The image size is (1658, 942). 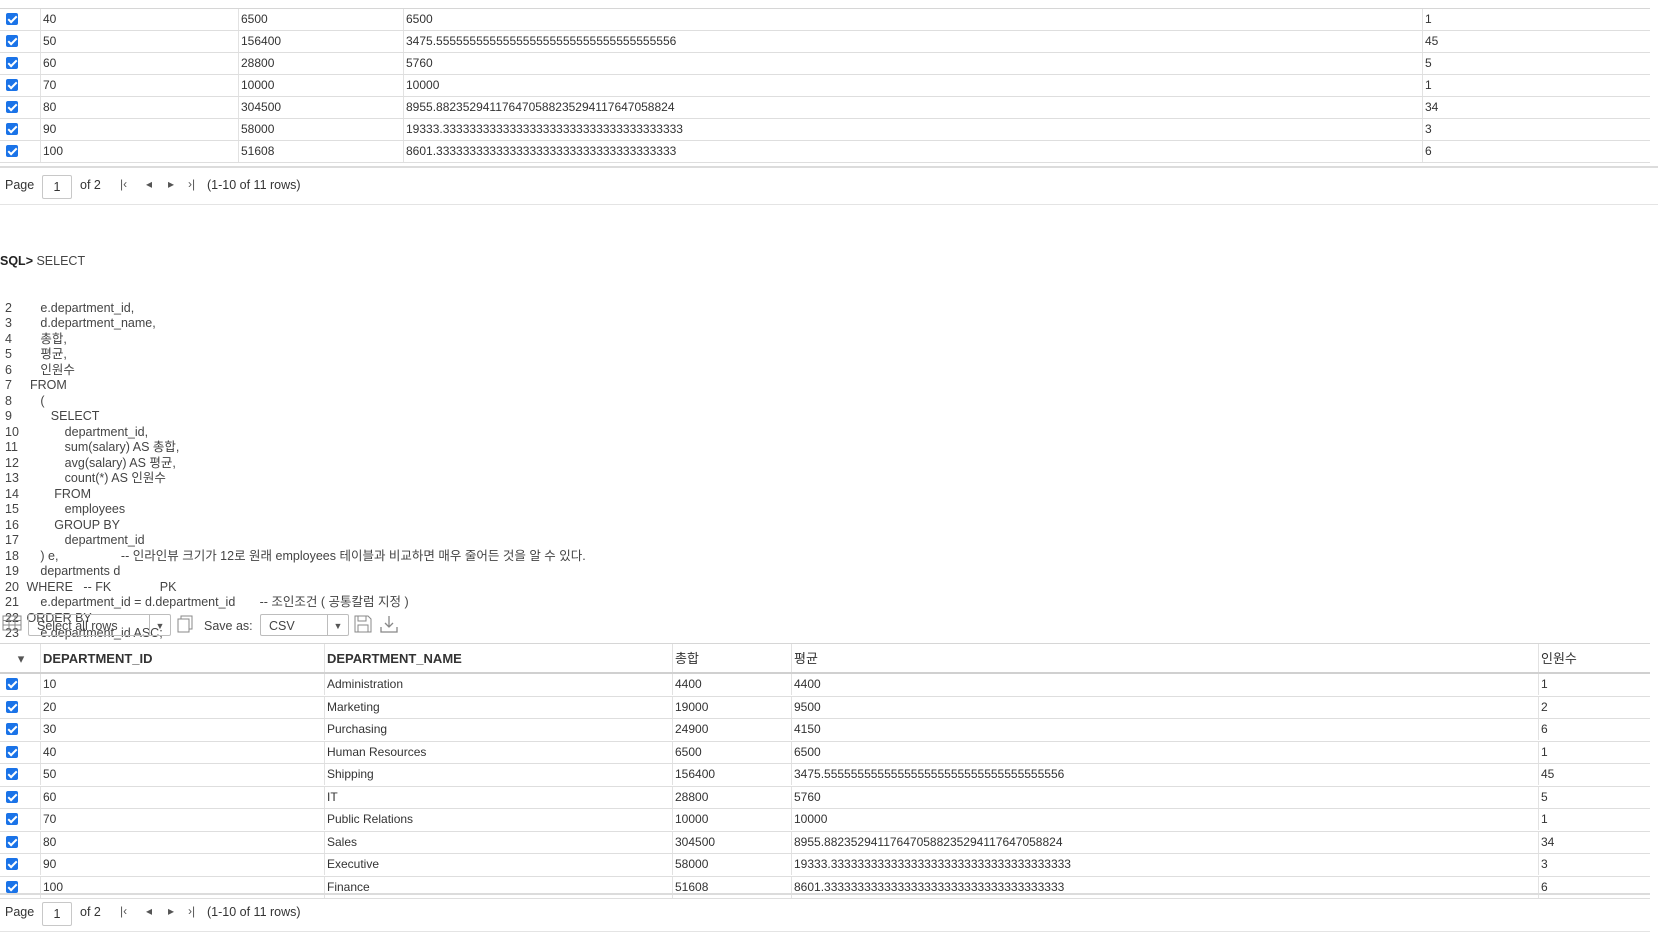 I want to click on cell-department-name: Marketing, so click(x=498, y=707).